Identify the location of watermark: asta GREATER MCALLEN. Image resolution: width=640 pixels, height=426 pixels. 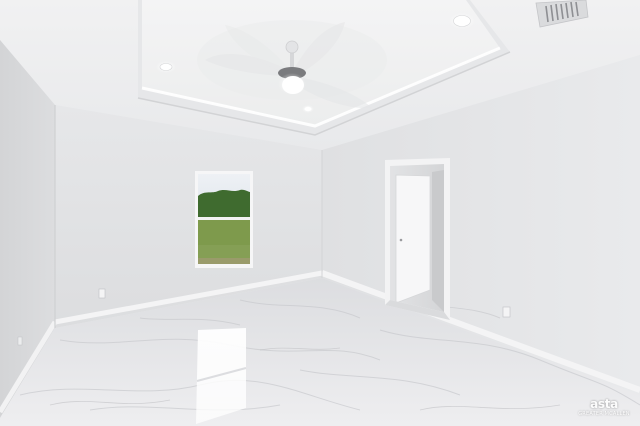
(604, 408).